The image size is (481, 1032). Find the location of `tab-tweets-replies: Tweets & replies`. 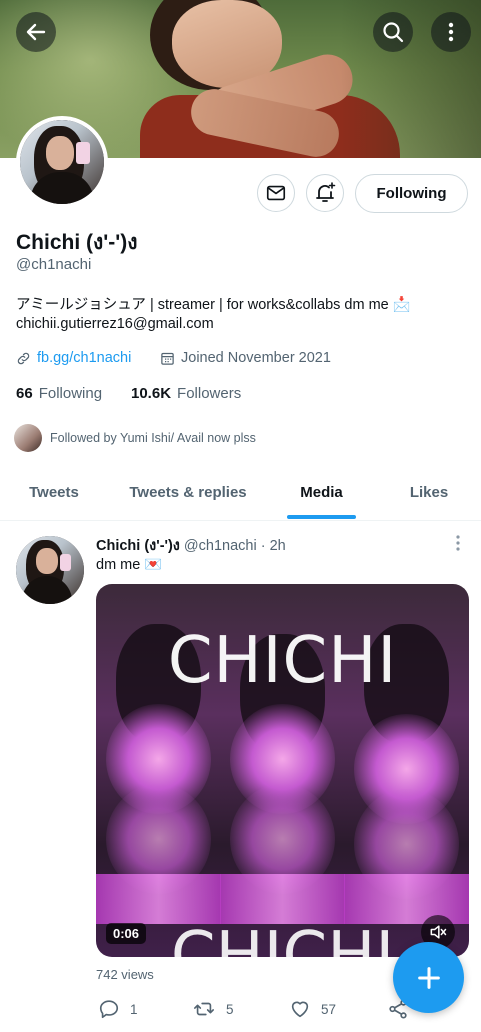

tab-tweets-replies: Tweets & replies is located at coordinates (188, 492).